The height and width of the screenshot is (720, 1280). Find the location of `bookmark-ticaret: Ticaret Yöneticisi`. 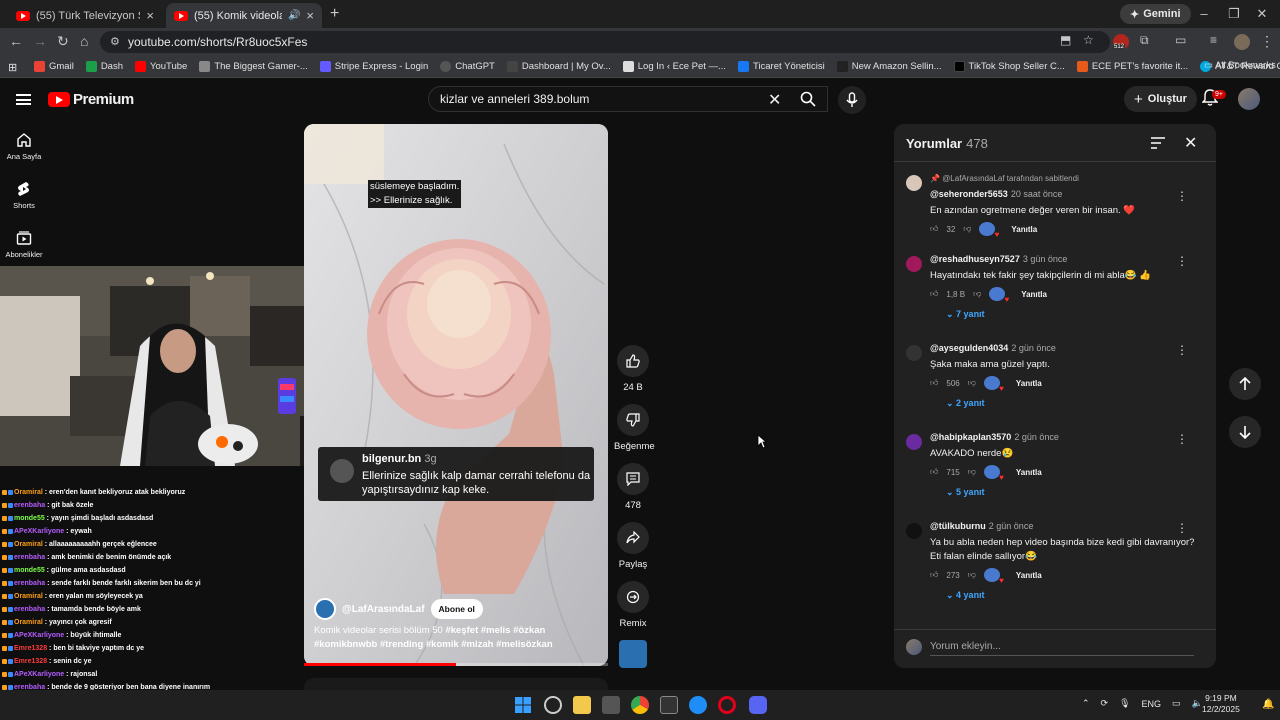

bookmark-ticaret: Ticaret Yöneticisi is located at coordinates (781, 66).